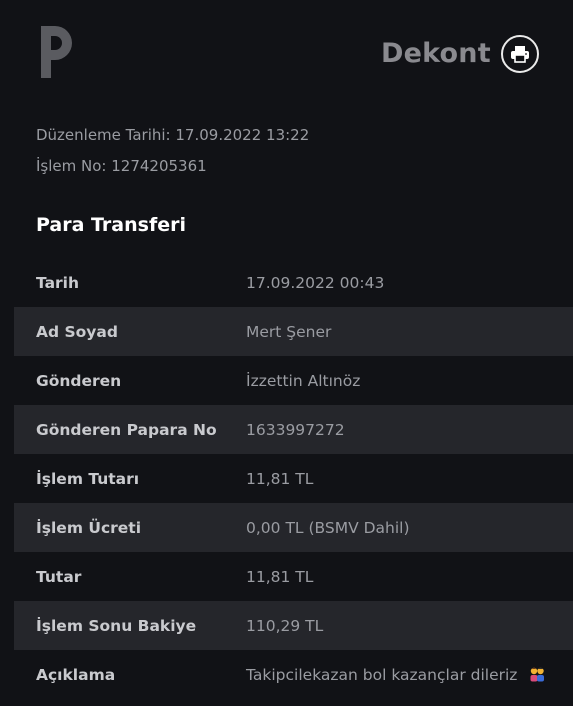  What do you see at coordinates (173, 135) in the screenshot?
I see `edit-date: Düzenleme Tarihi: 17.09.2022 13:22` at bounding box center [173, 135].